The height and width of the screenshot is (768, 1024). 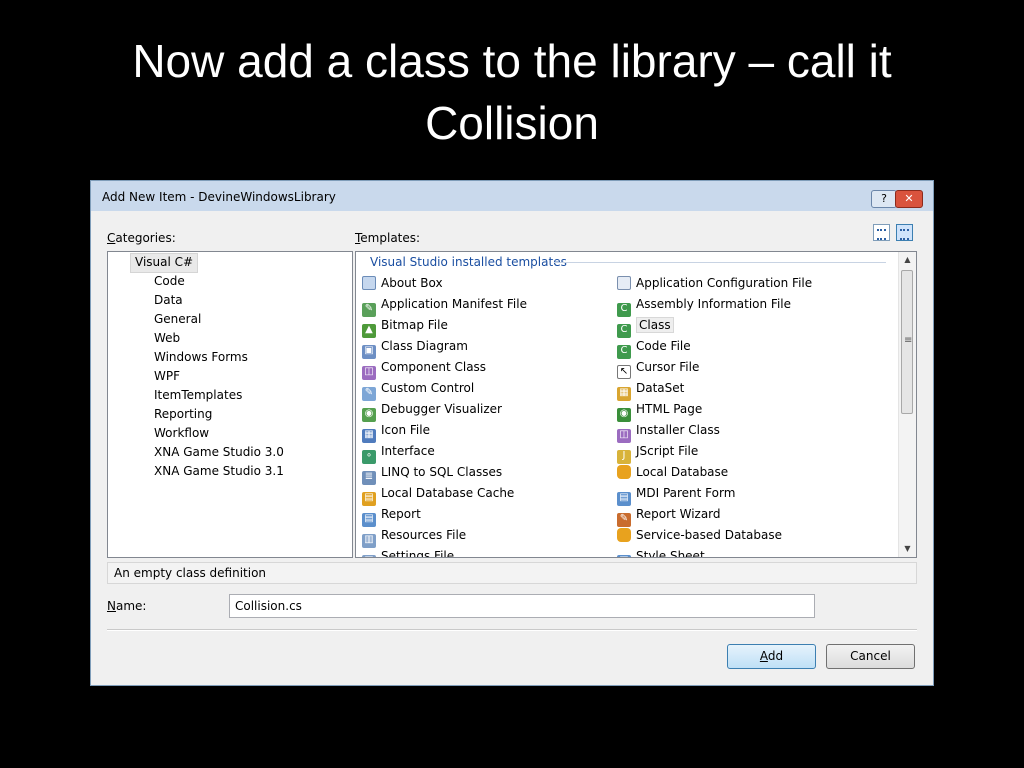 What do you see at coordinates (415, 348) in the screenshot?
I see `template-class-diagram: ▣ Class Diagram` at bounding box center [415, 348].